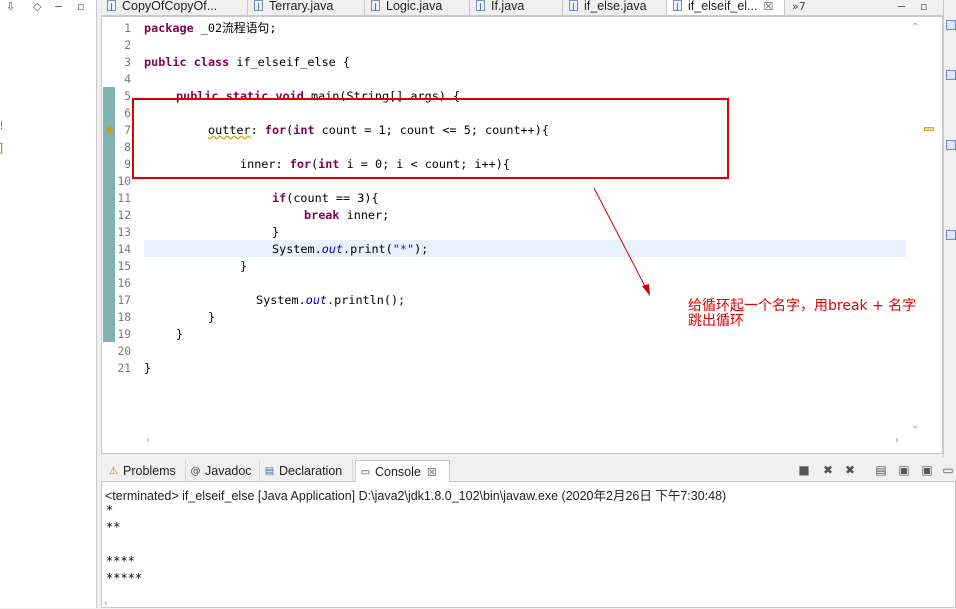 This screenshot has height=609, width=956. Describe the element at coordinates (951, 25) in the screenshot. I see `outline-icon` at that location.